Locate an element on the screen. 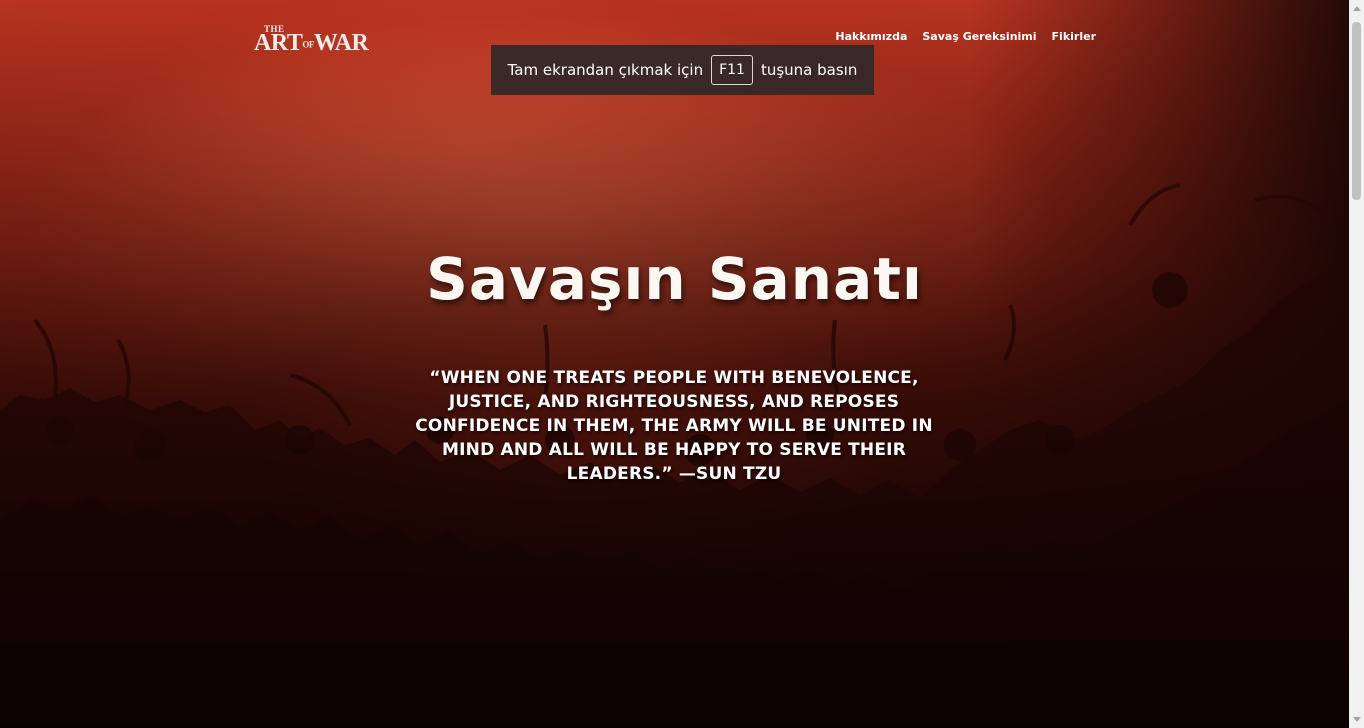  page-title: Savaşın Sanatı is located at coordinates (674, 278).